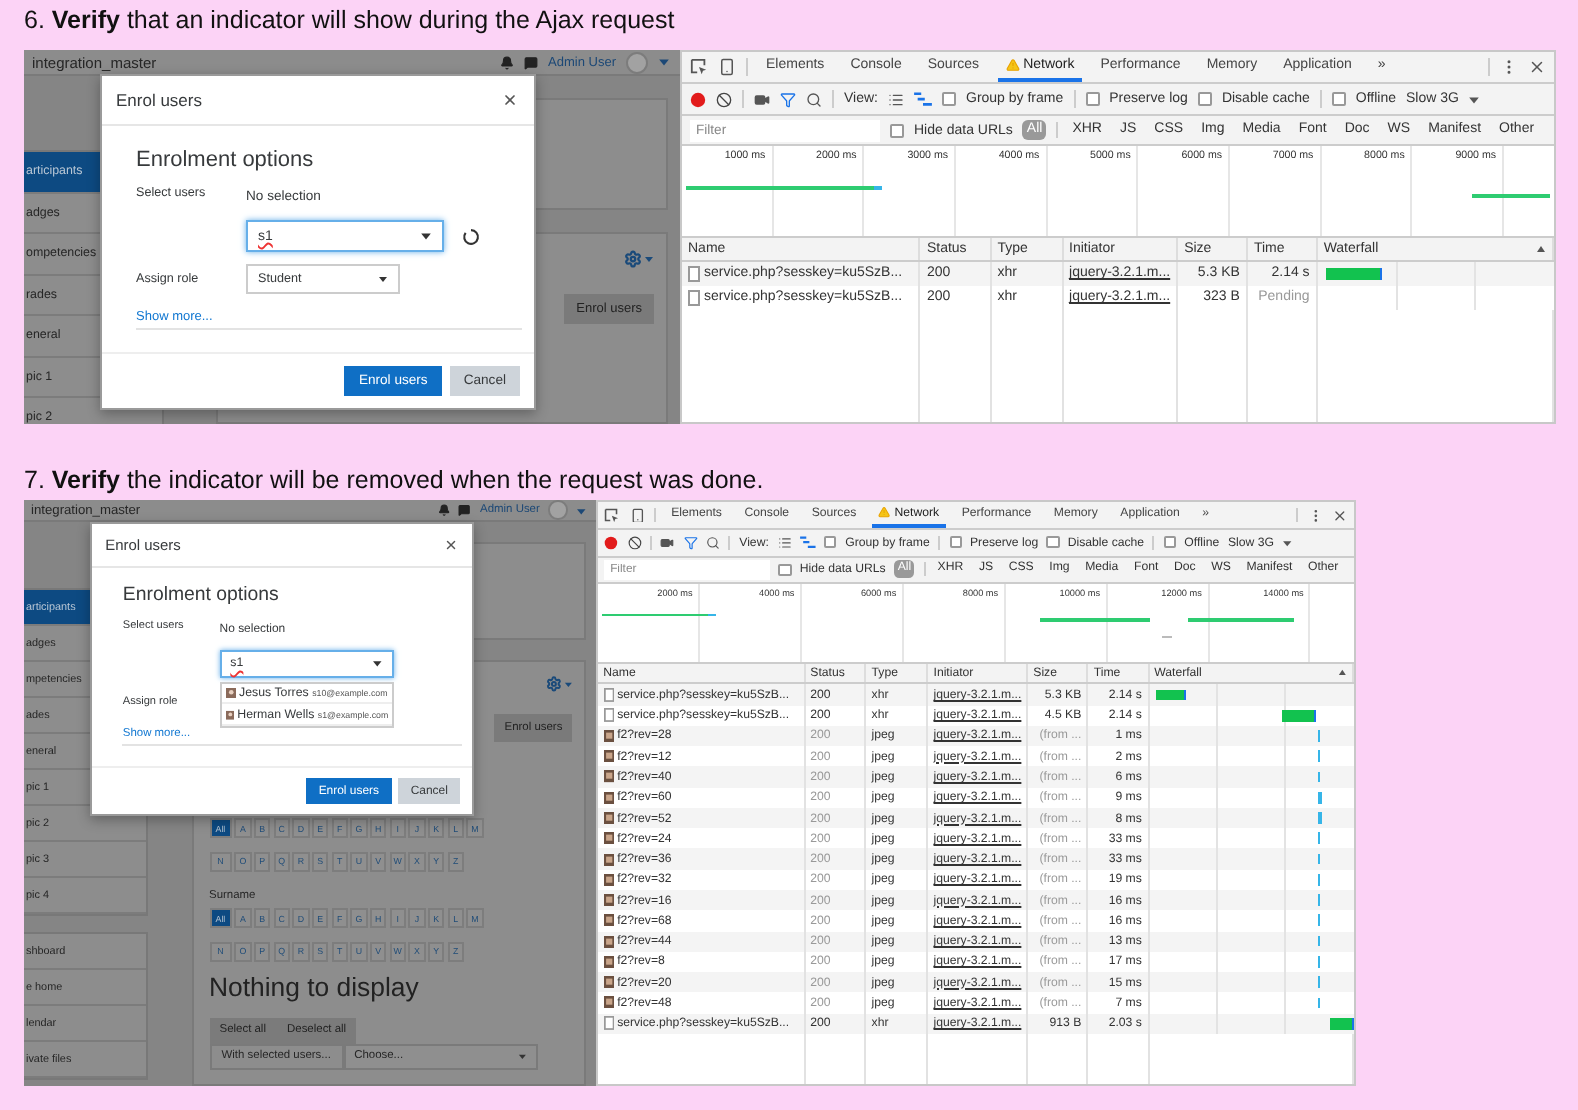 This screenshot has height=1110, width=1578. I want to click on modal-title: Enrol users, so click(159, 100).